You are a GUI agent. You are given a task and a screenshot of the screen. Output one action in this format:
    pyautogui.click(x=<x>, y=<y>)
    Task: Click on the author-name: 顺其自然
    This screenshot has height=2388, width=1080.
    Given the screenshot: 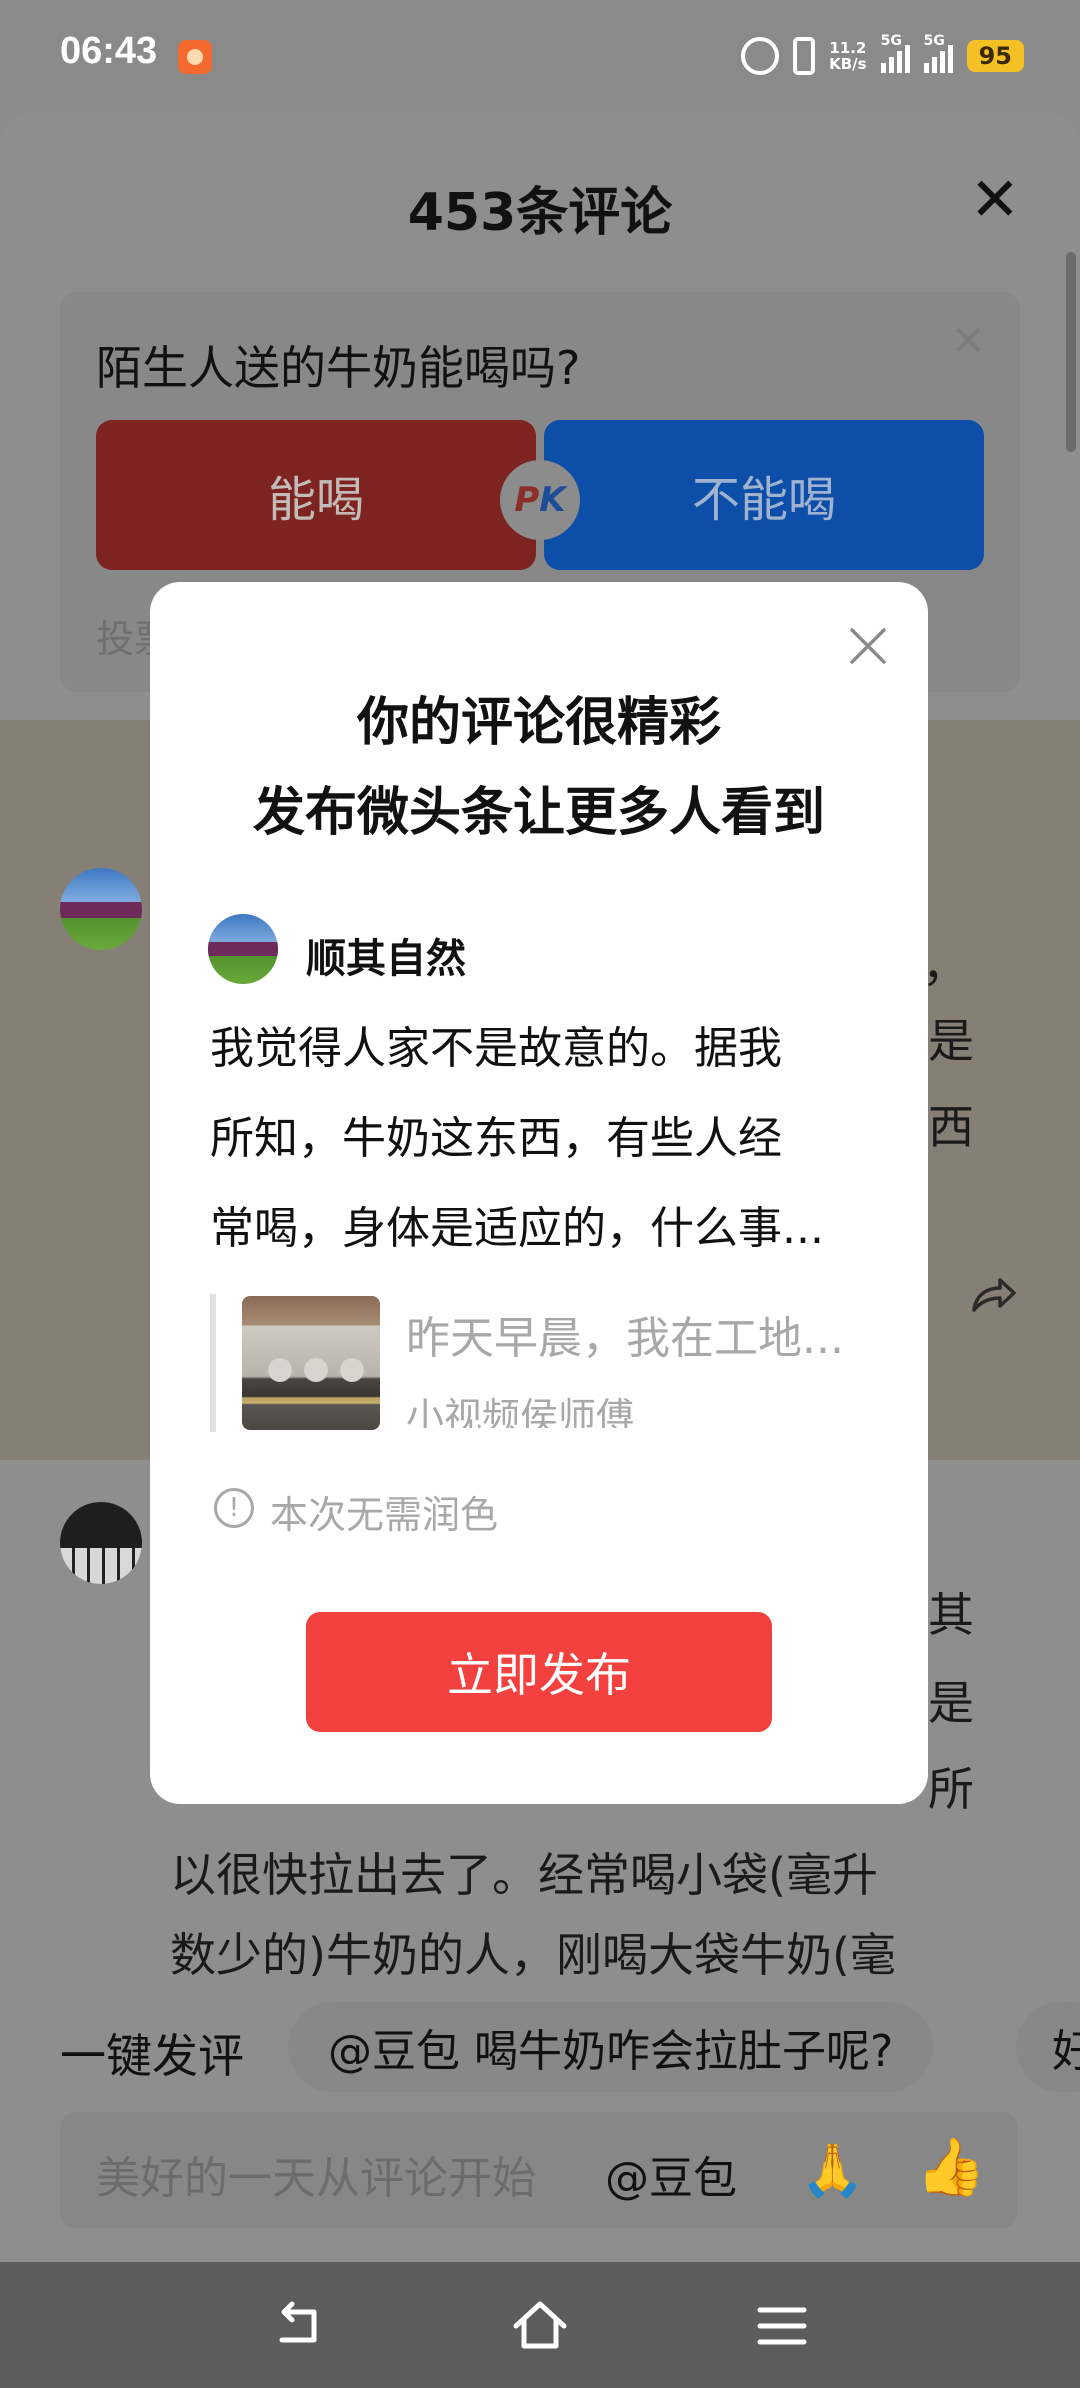 What is the action you would take?
    pyautogui.click(x=386, y=959)
    